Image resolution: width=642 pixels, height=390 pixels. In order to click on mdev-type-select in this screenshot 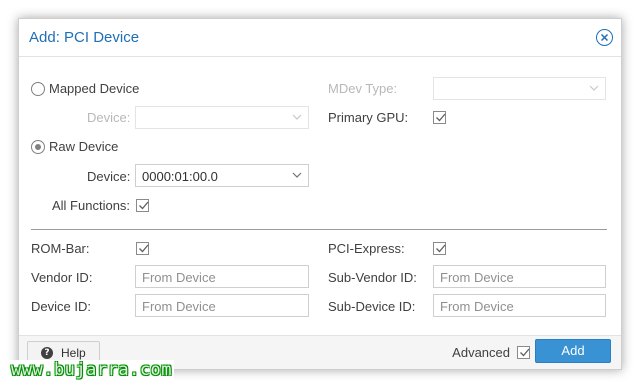, I will do `click(519, 88)`.